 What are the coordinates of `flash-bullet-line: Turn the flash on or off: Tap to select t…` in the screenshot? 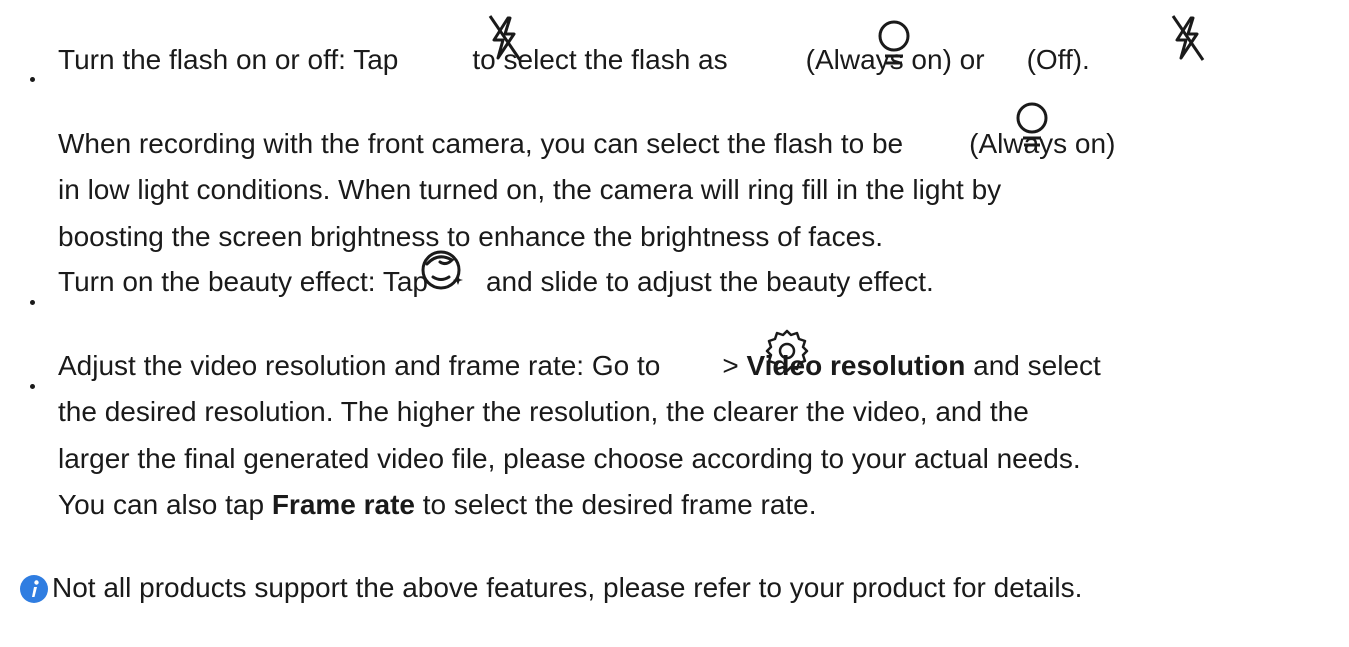 It's located at (574, 60).